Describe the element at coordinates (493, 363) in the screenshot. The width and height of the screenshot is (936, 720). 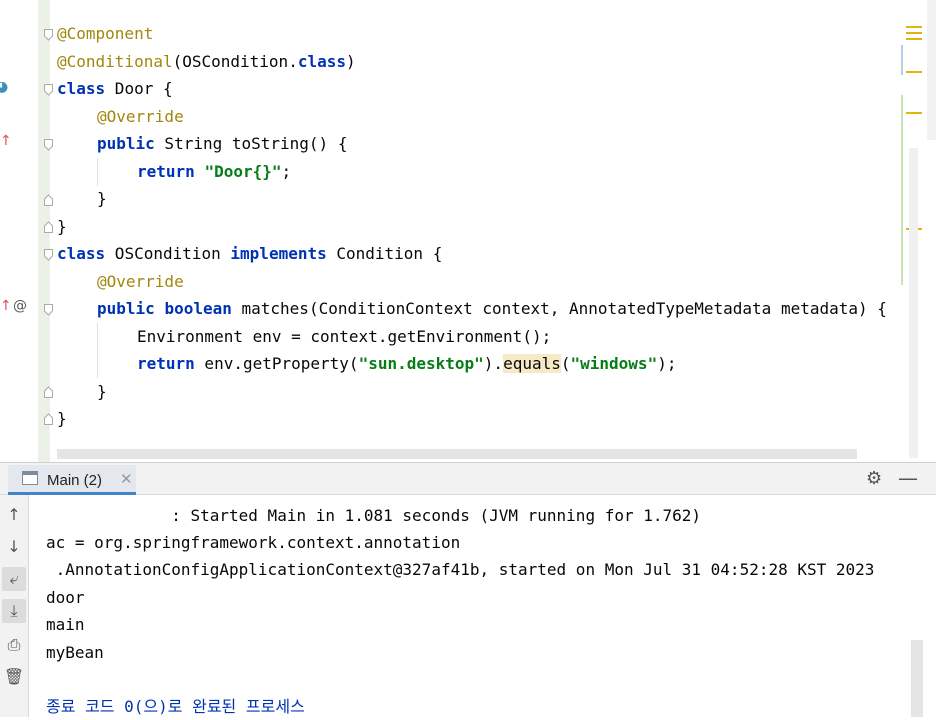
I see `code-token: ).` at that location.